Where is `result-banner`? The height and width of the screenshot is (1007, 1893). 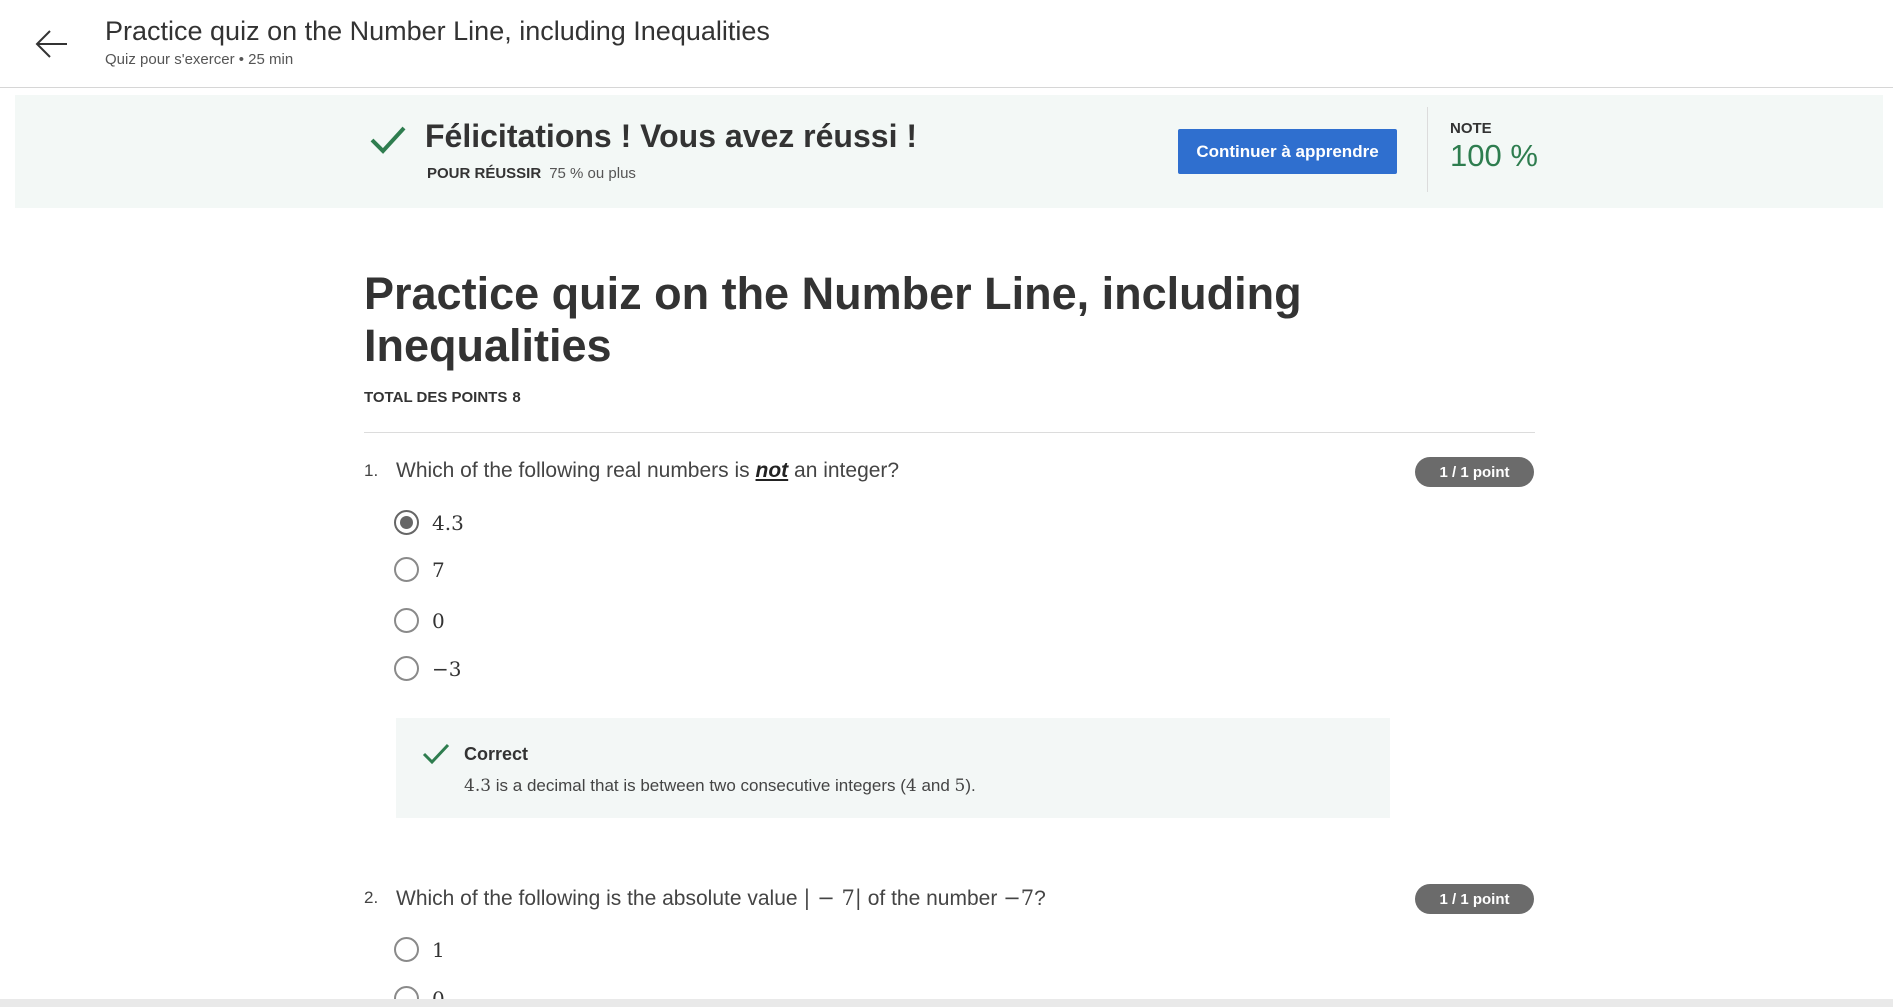 result-banner is located at coordinates (949, 151).